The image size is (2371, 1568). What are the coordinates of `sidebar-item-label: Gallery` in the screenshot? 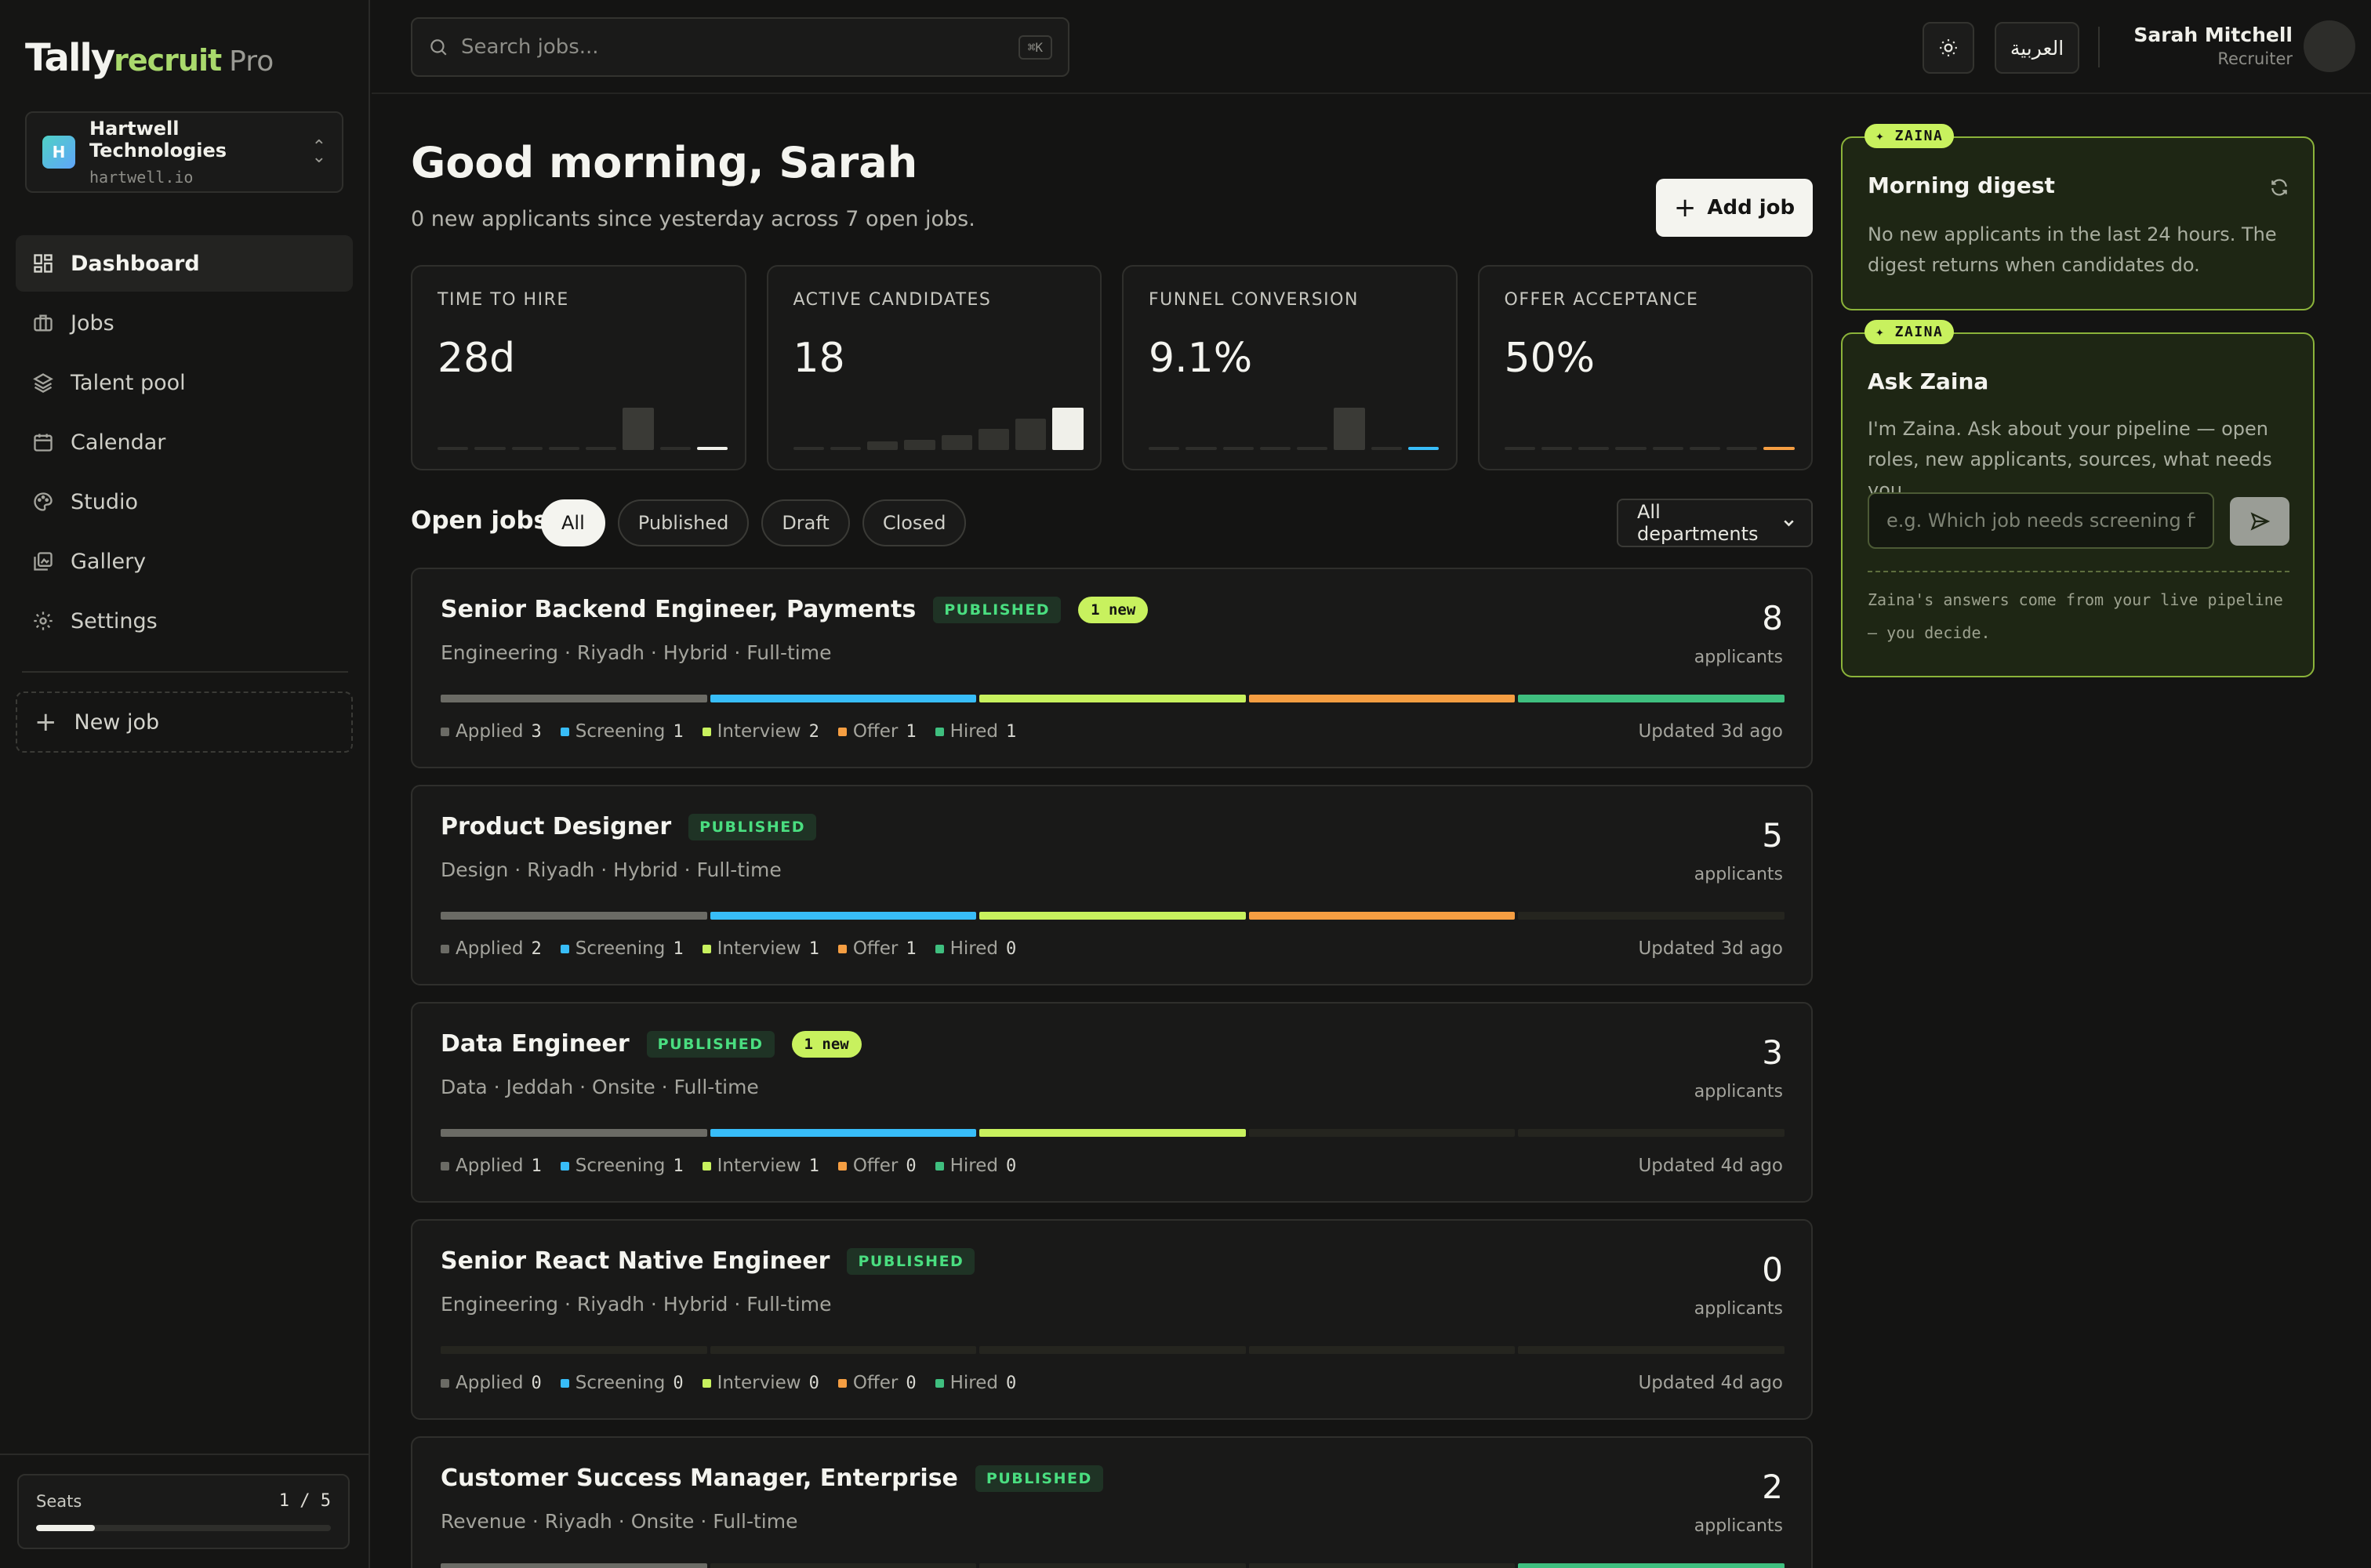 It's located at (109, 561).